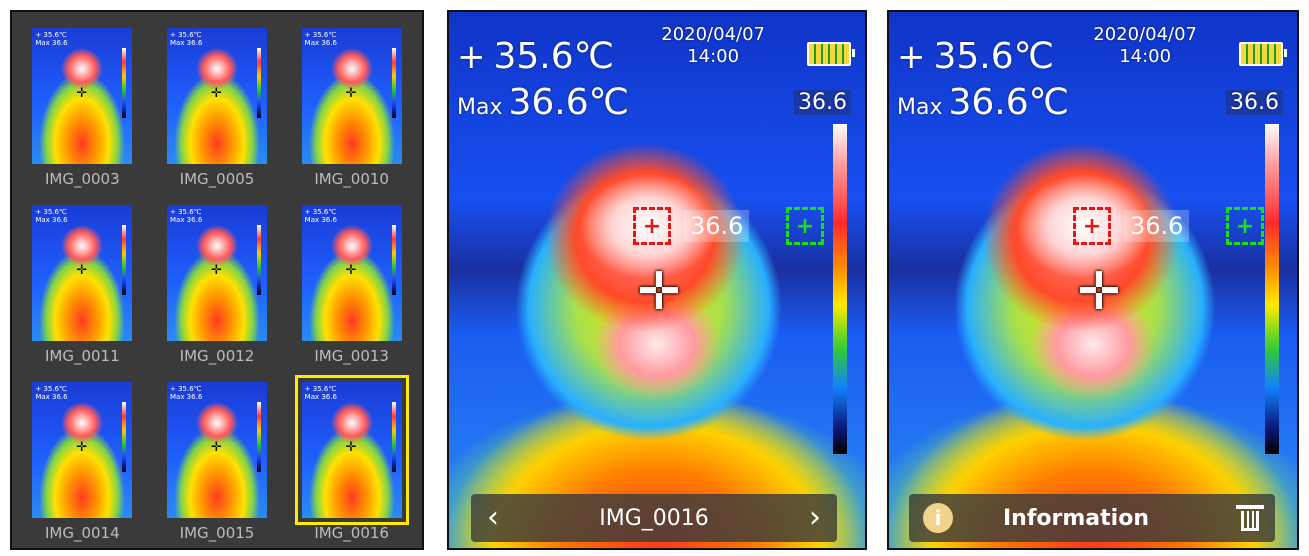 The width and height of the screenshot is (1309, 556). I want to click on thumbnail-item: + 35.6℃ Max 36.6 ✛ IMG_0003, so click(82, 108).